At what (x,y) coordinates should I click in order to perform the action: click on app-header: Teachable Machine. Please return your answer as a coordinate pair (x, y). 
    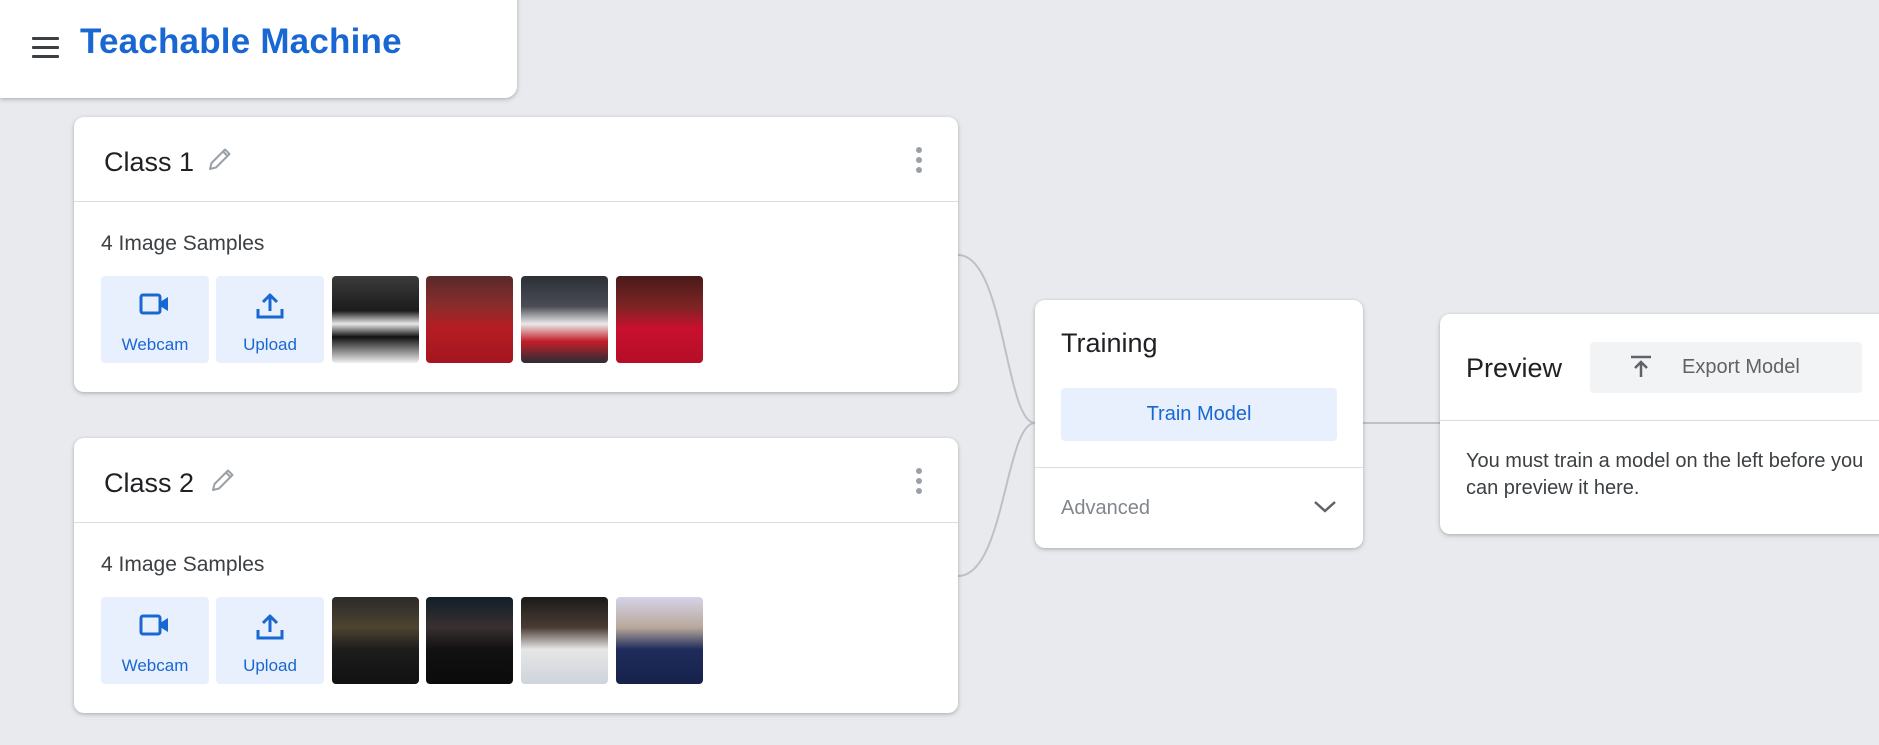
    Looking at the image, I should click on (258, 49).